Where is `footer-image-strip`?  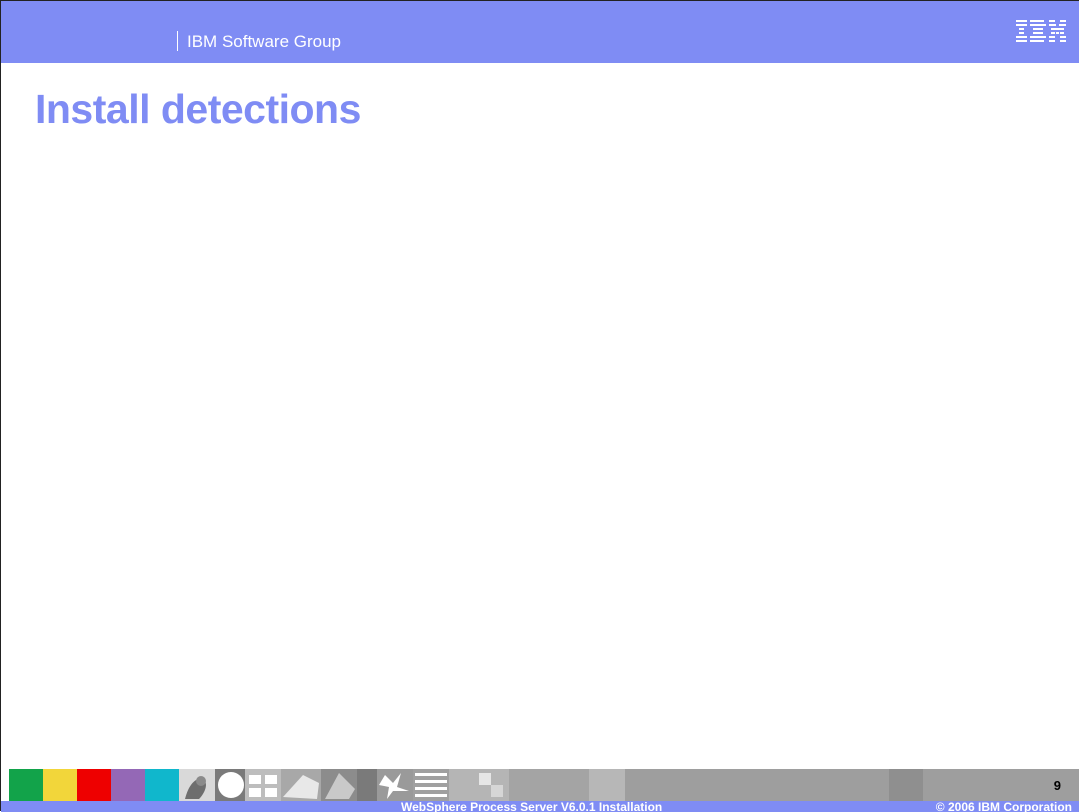 footer-image-strip is located at coordinates (544, 785).